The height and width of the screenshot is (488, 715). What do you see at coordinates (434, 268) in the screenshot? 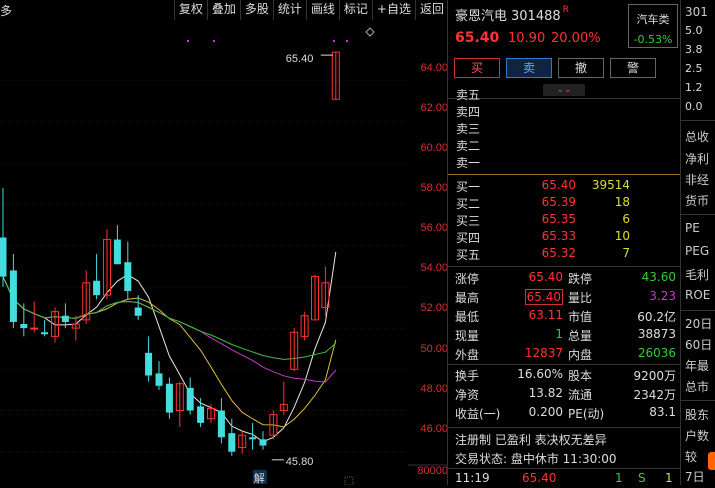
I see `y-tick: 54.00` at bounding box center [434, 268].